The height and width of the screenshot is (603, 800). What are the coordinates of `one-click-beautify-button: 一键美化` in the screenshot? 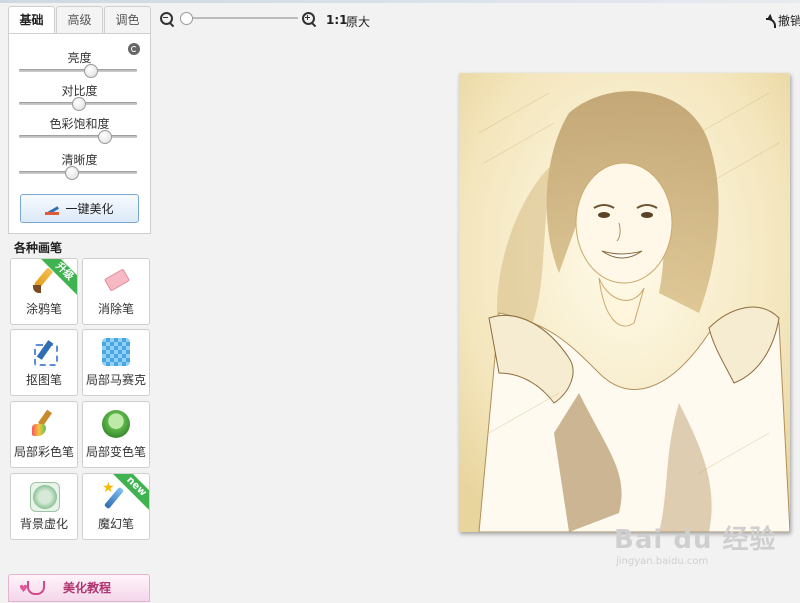 It's located at (79, 208).